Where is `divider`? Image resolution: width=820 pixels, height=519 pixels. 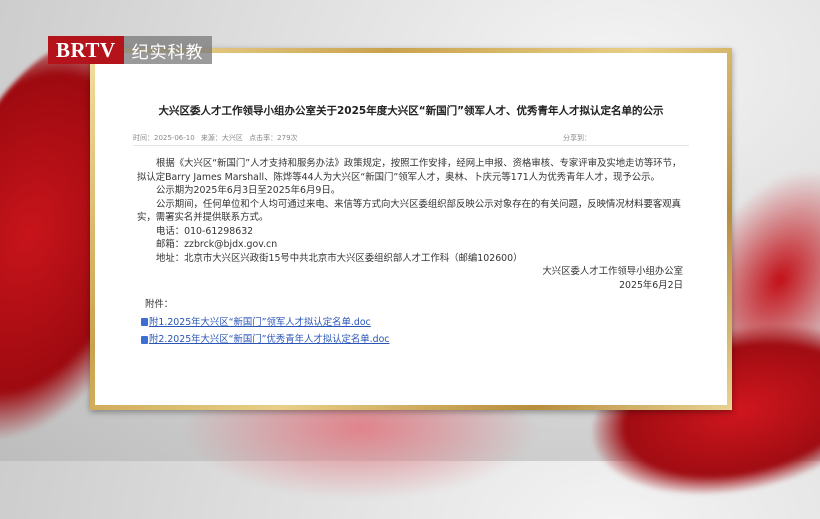
divider is located at coordinates (411, 145).